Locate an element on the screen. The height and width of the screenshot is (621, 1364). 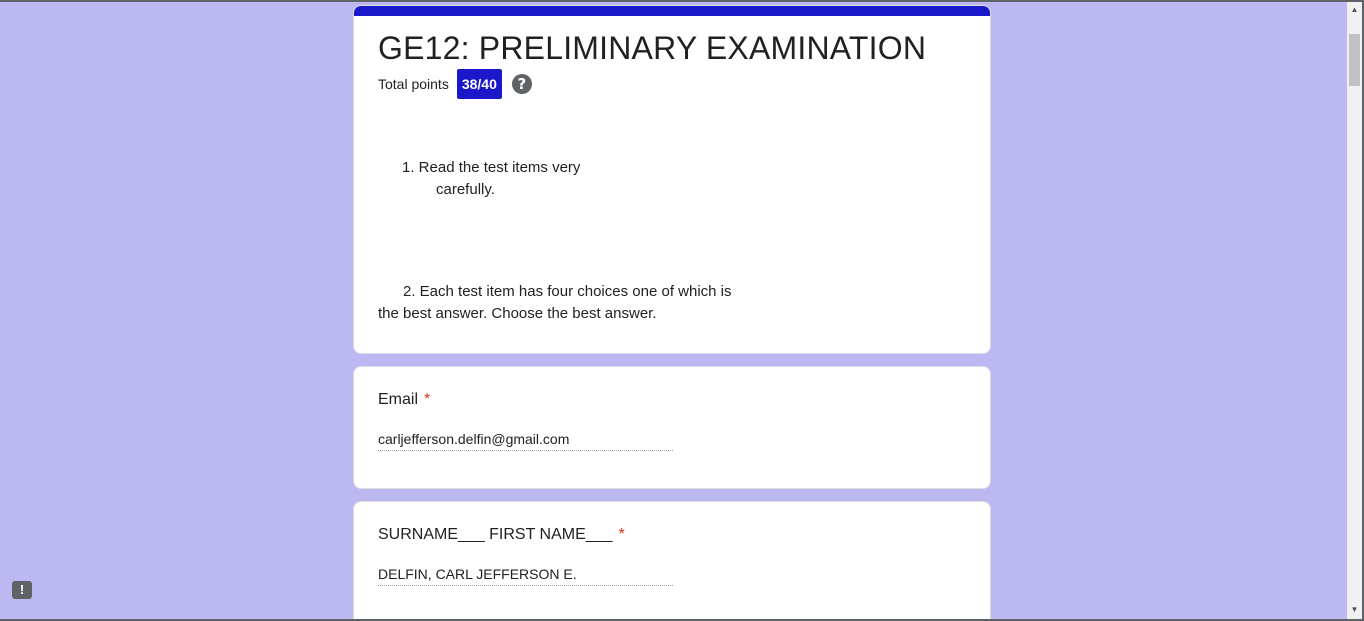
email-answer: carljefferson.delfin@gmail.com is located at coordinates (525, 441).